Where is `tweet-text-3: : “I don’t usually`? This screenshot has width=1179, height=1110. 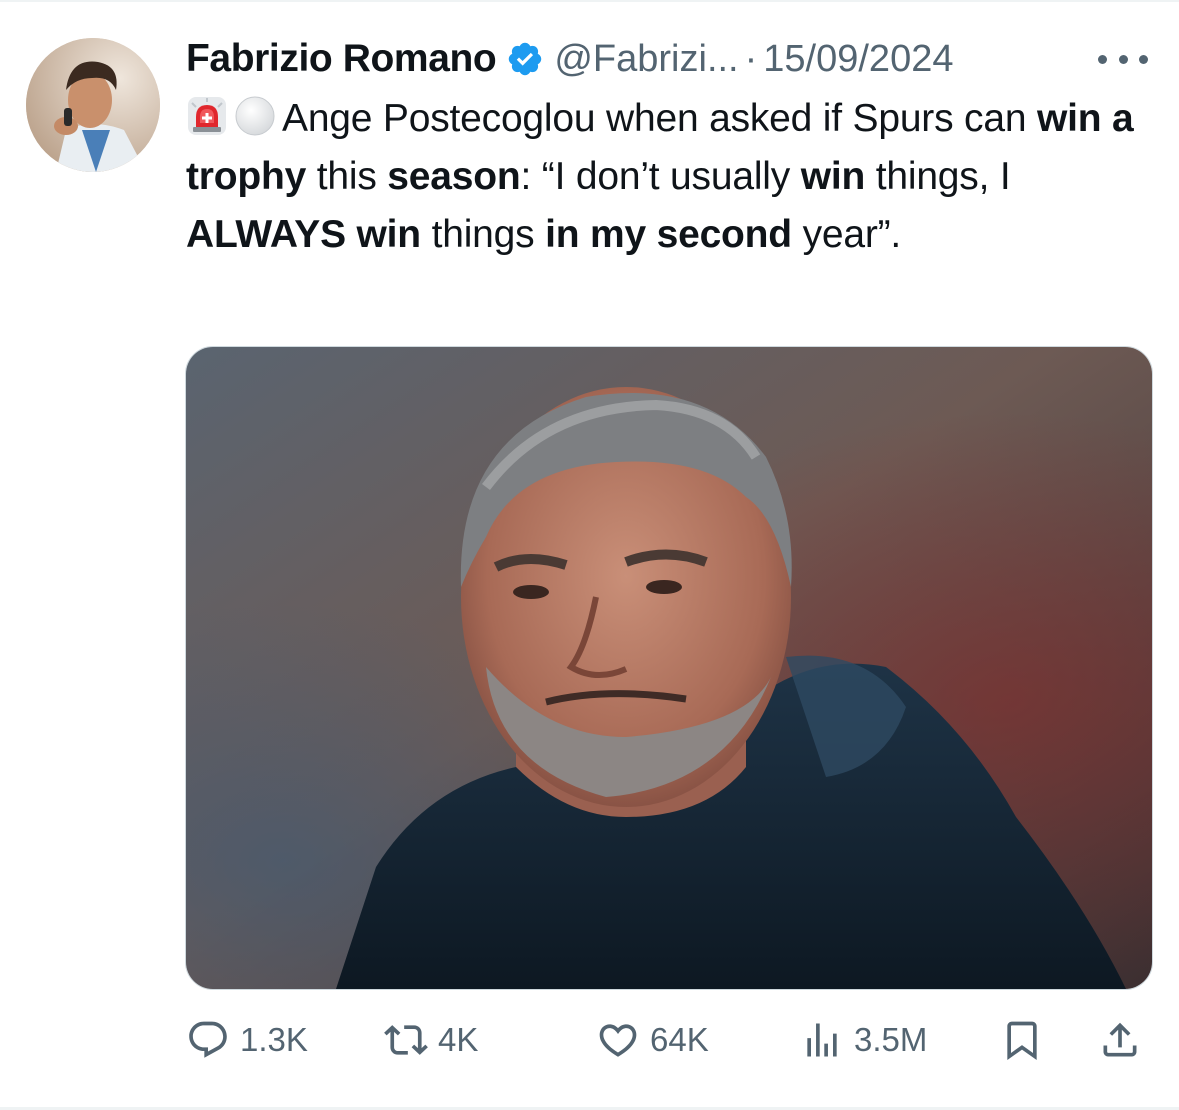
tweet-text-3: : “I don’t usually is located at coordinates (660, 176).